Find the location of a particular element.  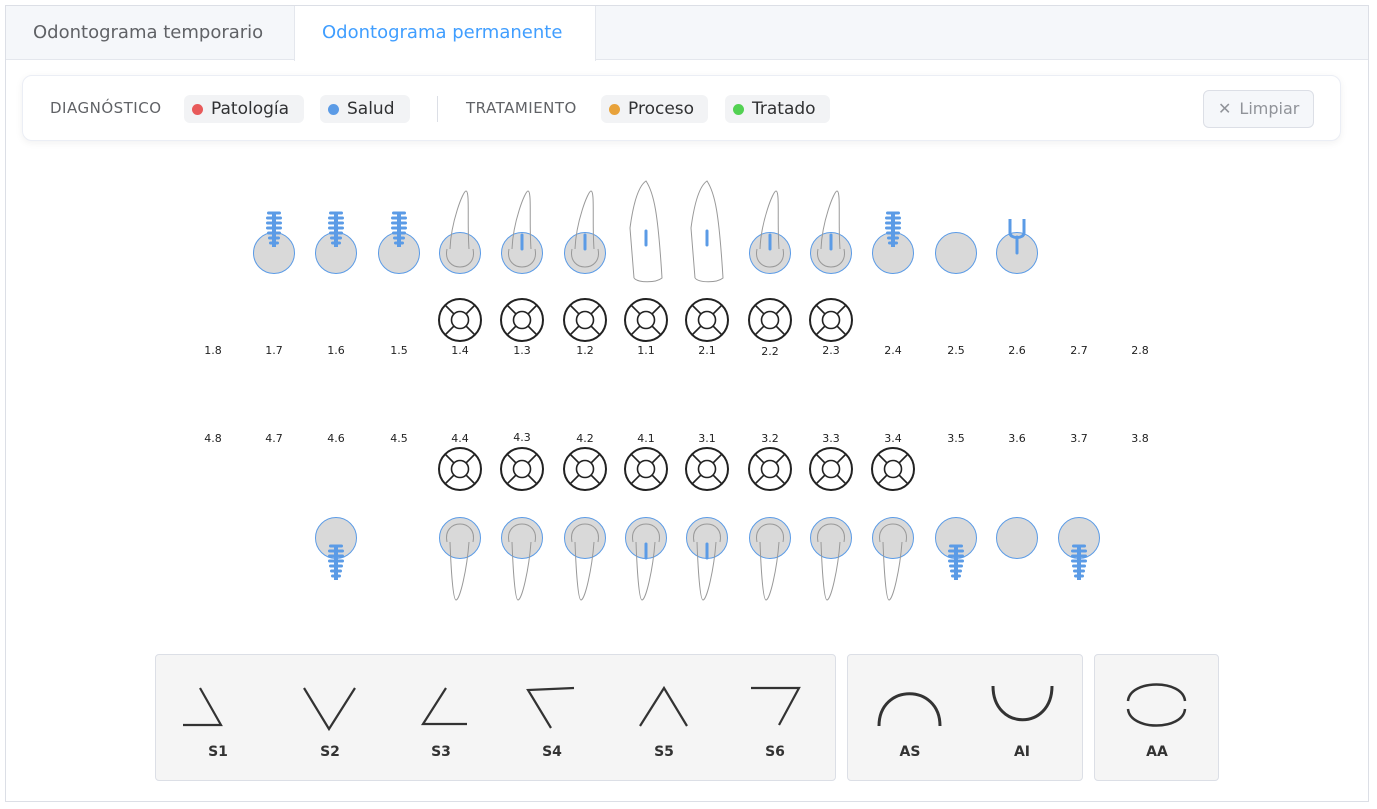

symbol-s5: S5 is located at coordinates (664, 717).